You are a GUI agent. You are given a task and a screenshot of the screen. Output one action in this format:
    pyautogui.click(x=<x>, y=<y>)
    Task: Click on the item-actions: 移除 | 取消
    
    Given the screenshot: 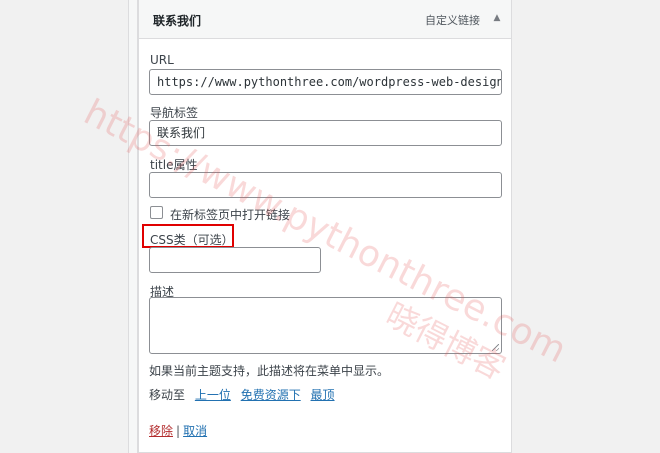 What is the action you would take?
    pyautogui.click(x=178, y=430)
    